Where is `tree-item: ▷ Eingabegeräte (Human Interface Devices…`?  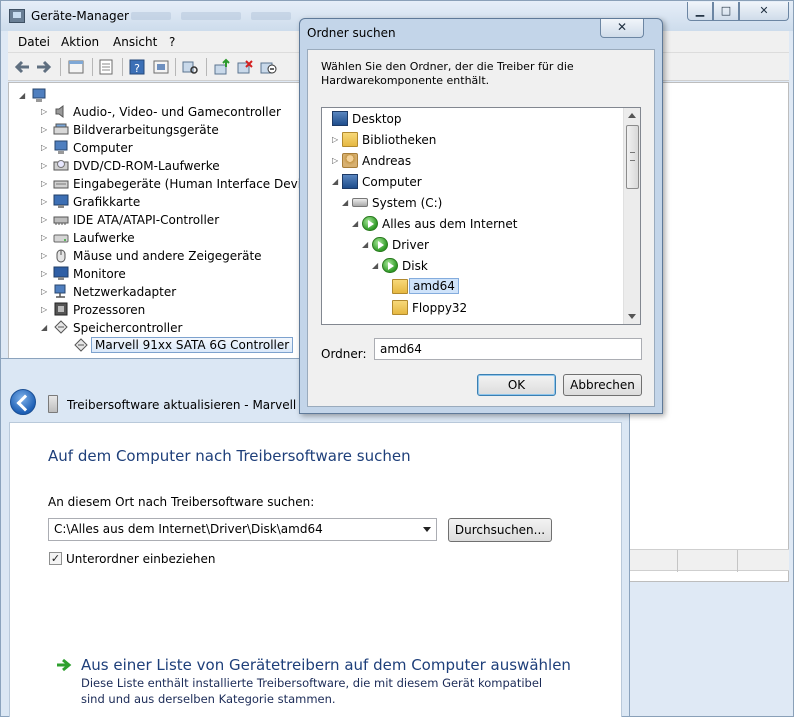 tree-item: ▷ Eingabegeräte (Human Interface Devices… is located at coordinates (191, 184).